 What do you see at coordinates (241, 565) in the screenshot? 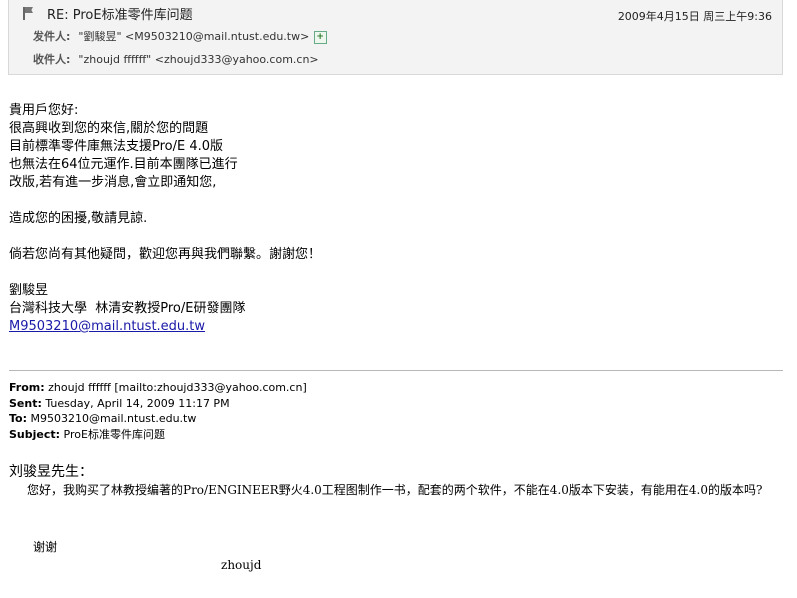
I see `quoted-signoff: zhoujd` at bounding box center [241, 565].